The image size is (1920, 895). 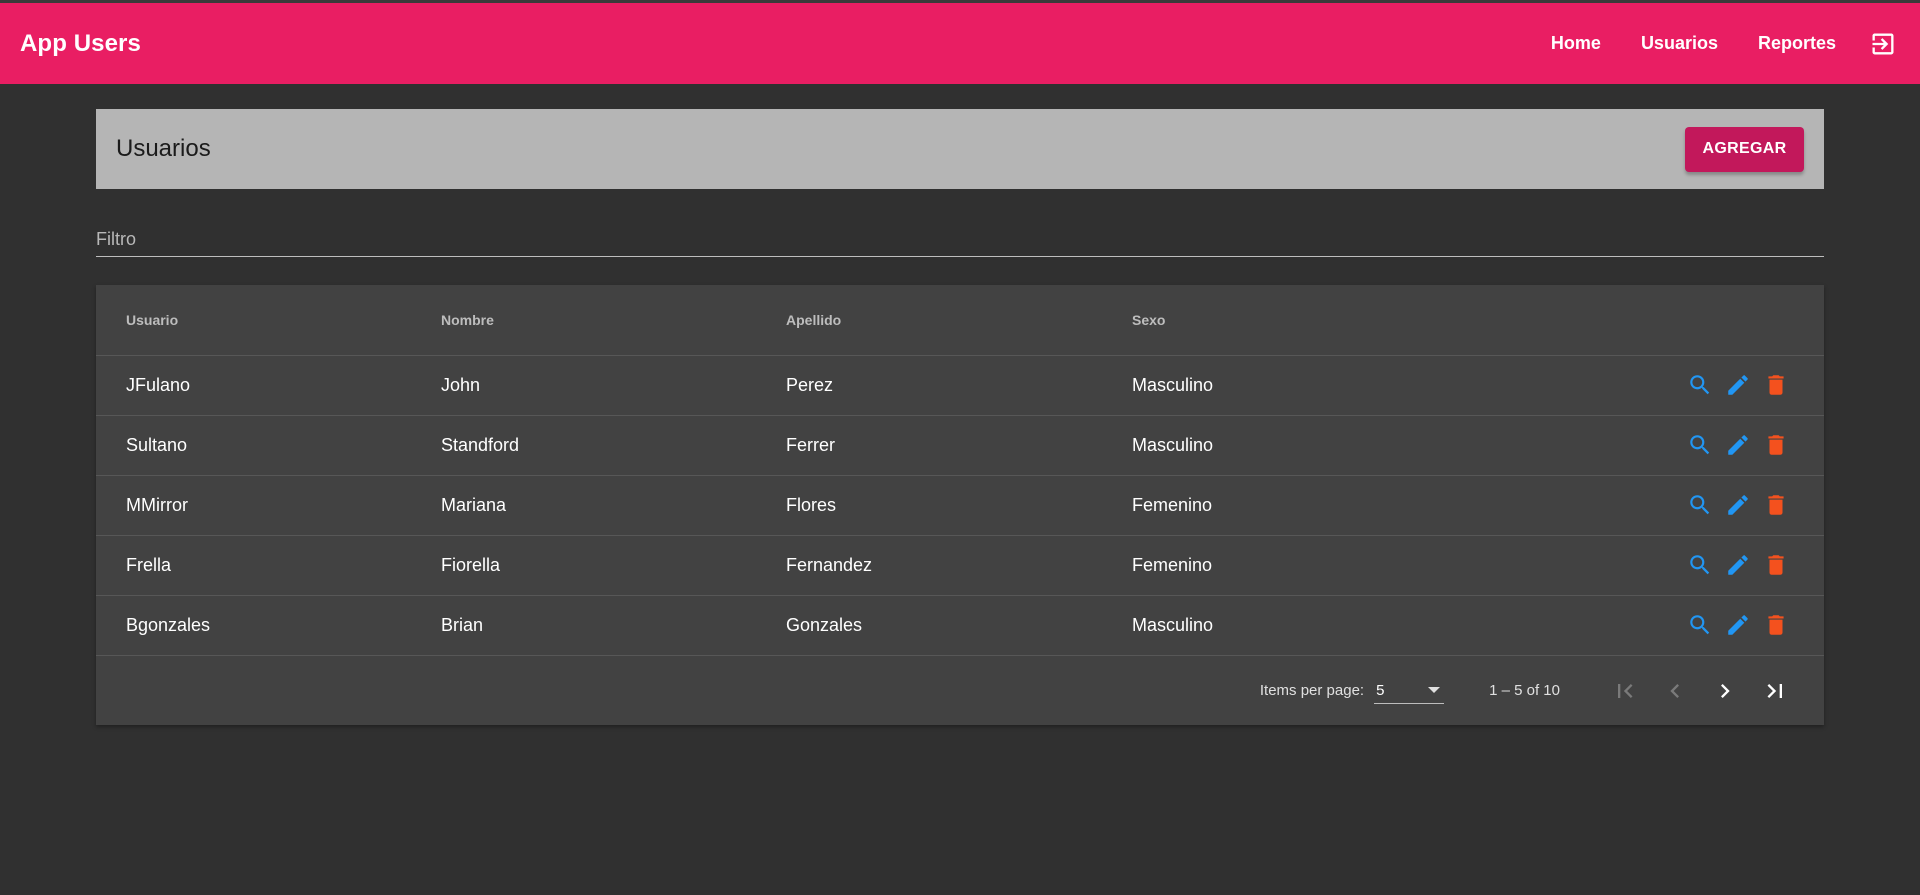 What do you see at coordinates (268, 385) in the screenshot?
I see `cell-usuario: JFulano` at bounding box center [268, 385].